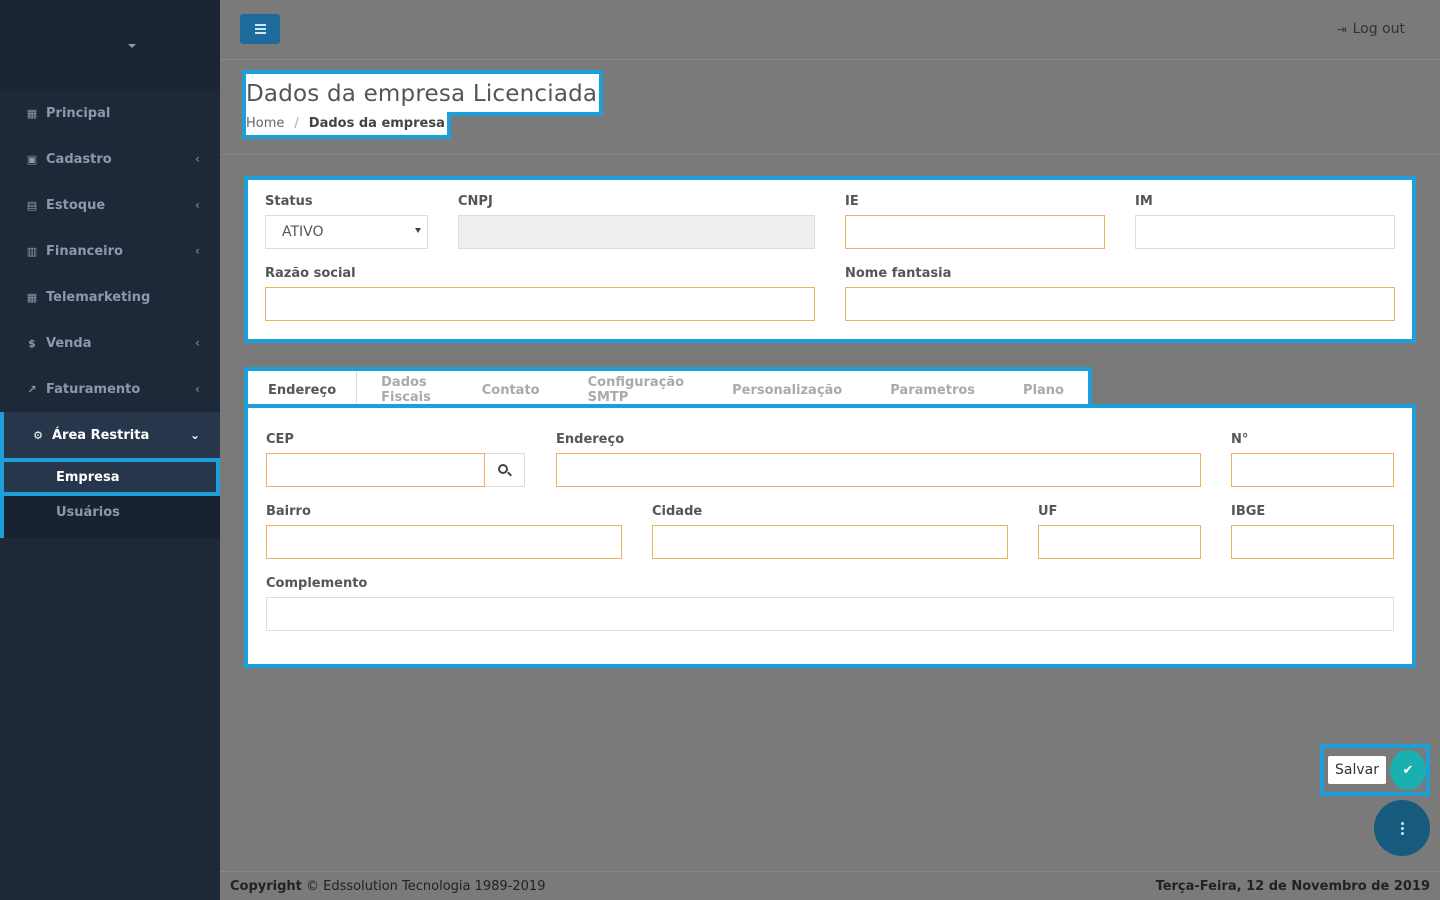  I want to click on status-select: ATIVO, so click(346, 232).